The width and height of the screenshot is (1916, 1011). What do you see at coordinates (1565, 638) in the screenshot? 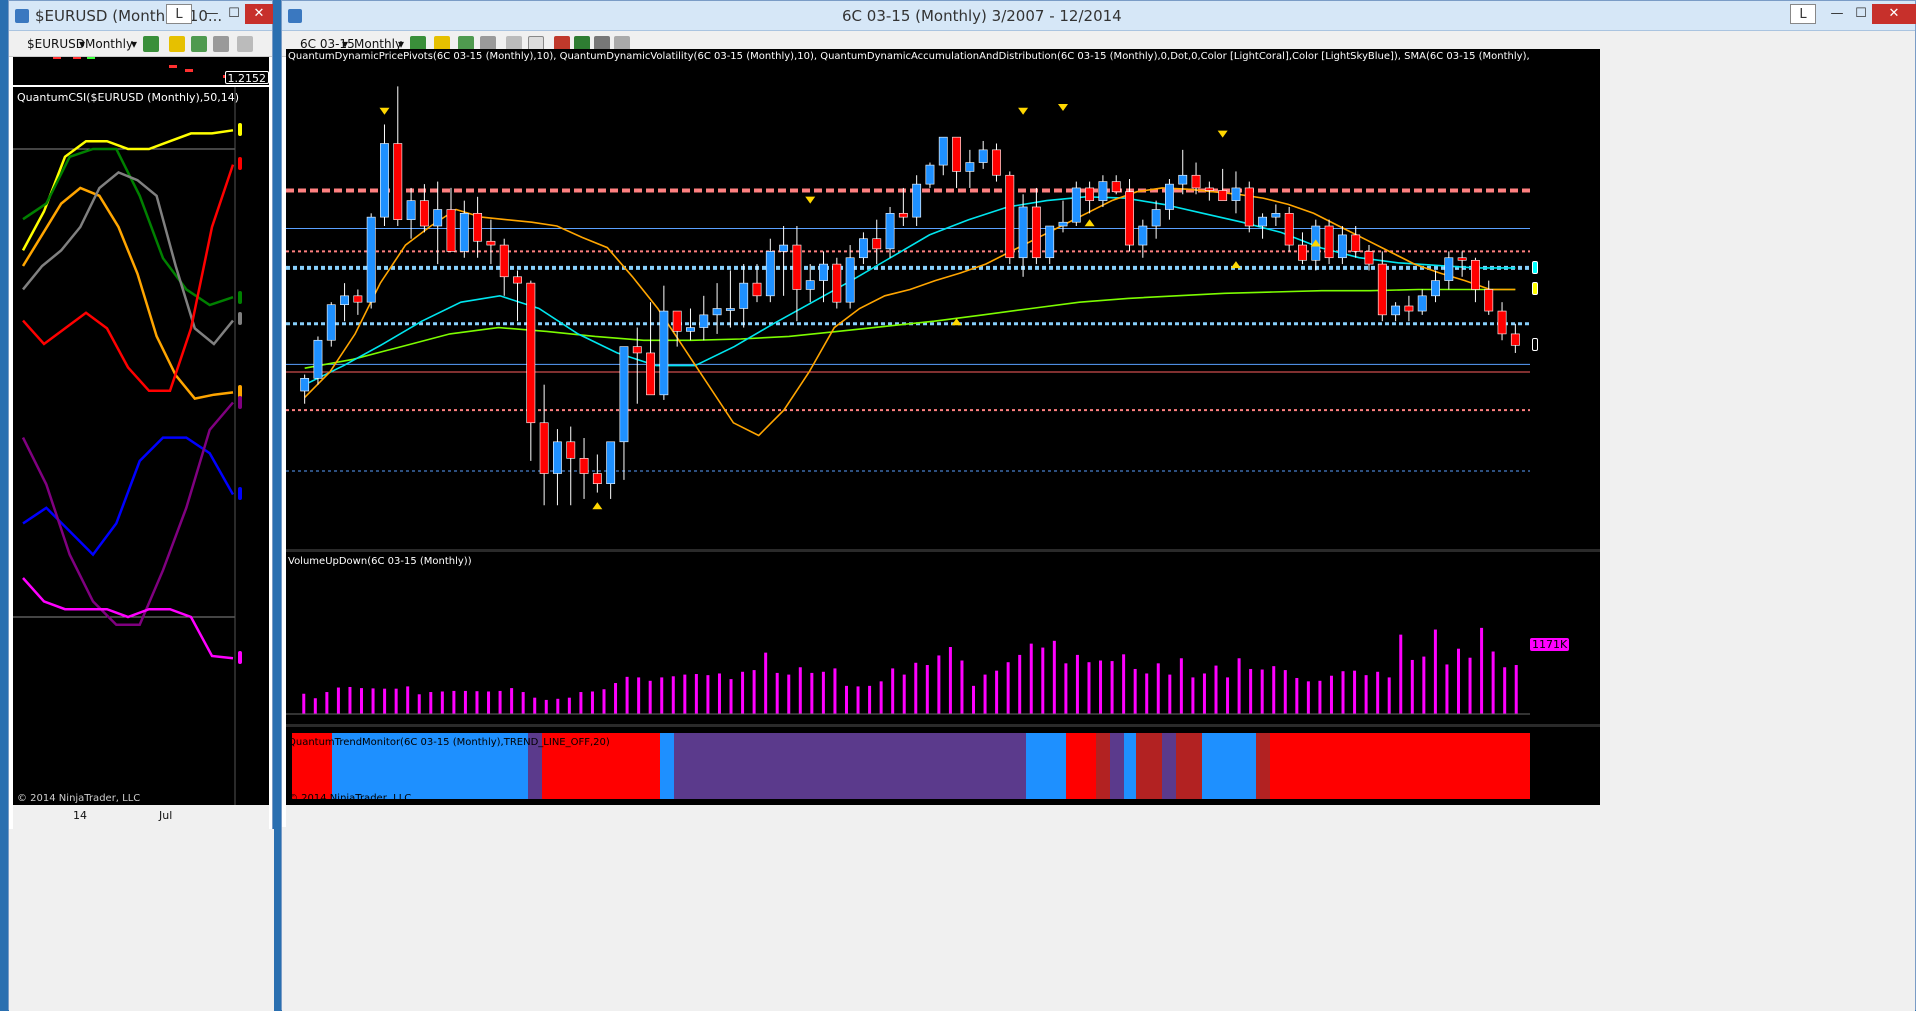
I see `volume-axis-panel: 1171K` at bounding box center [1565, 638].